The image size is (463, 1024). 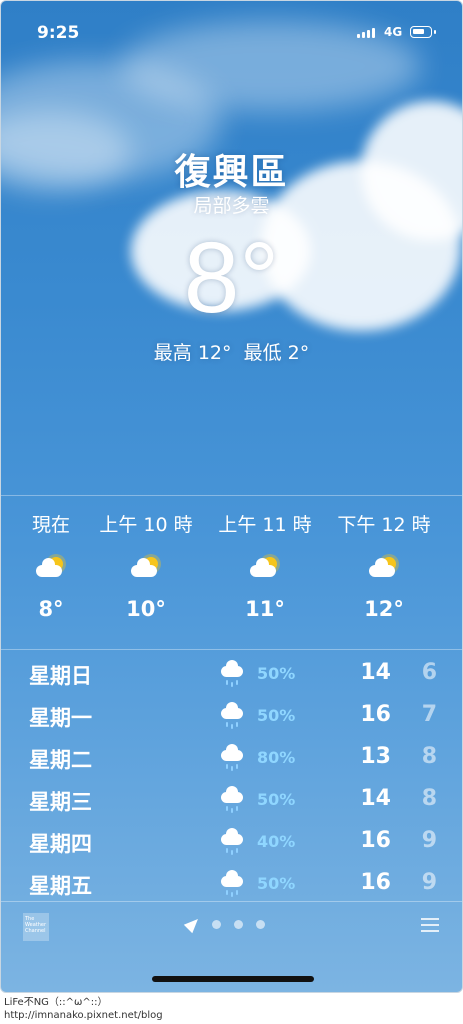 I want to click on hourly-item: 上午 11 時 11°, so click(x=265, y=565).